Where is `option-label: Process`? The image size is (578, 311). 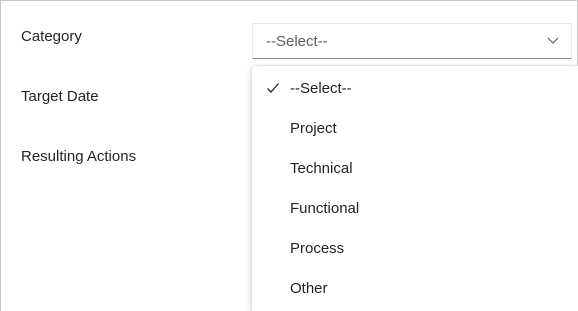 option-label: Process is located at coordinates (317, 248).